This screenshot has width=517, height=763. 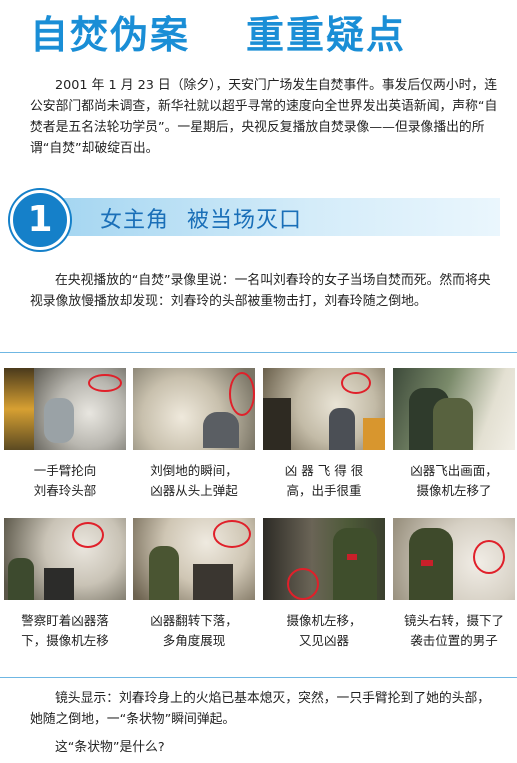 What do you see at coordinates (323, 640) in the screenshot?
I see `caption-line: 又见凶器` at bounding box center [323, 640].